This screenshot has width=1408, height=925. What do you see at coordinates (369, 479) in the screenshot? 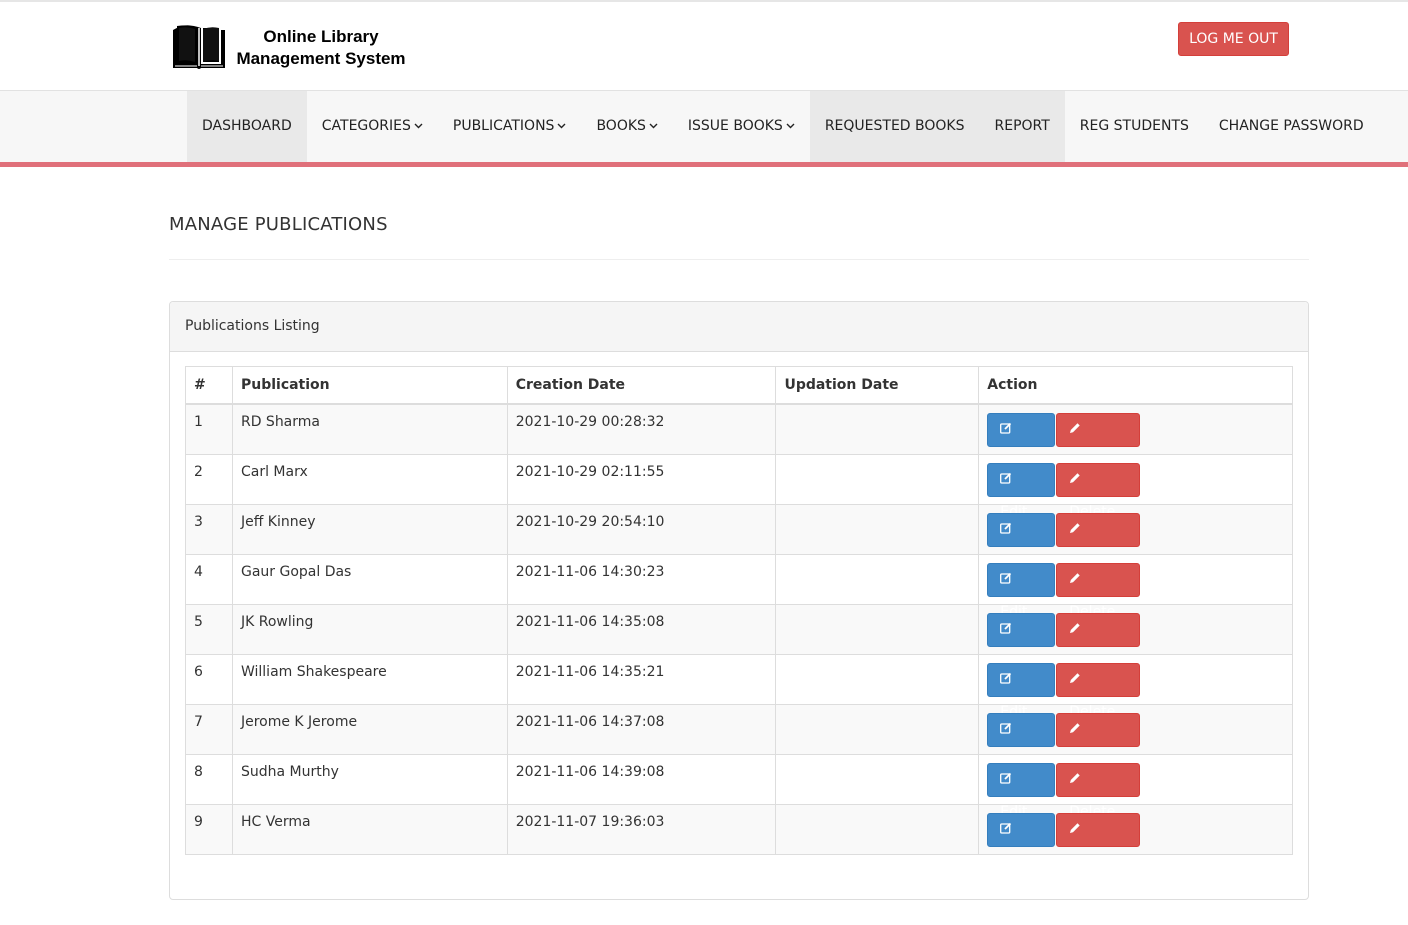
I see `publication-name: Carl Marx` at bounding box center [369, 479].